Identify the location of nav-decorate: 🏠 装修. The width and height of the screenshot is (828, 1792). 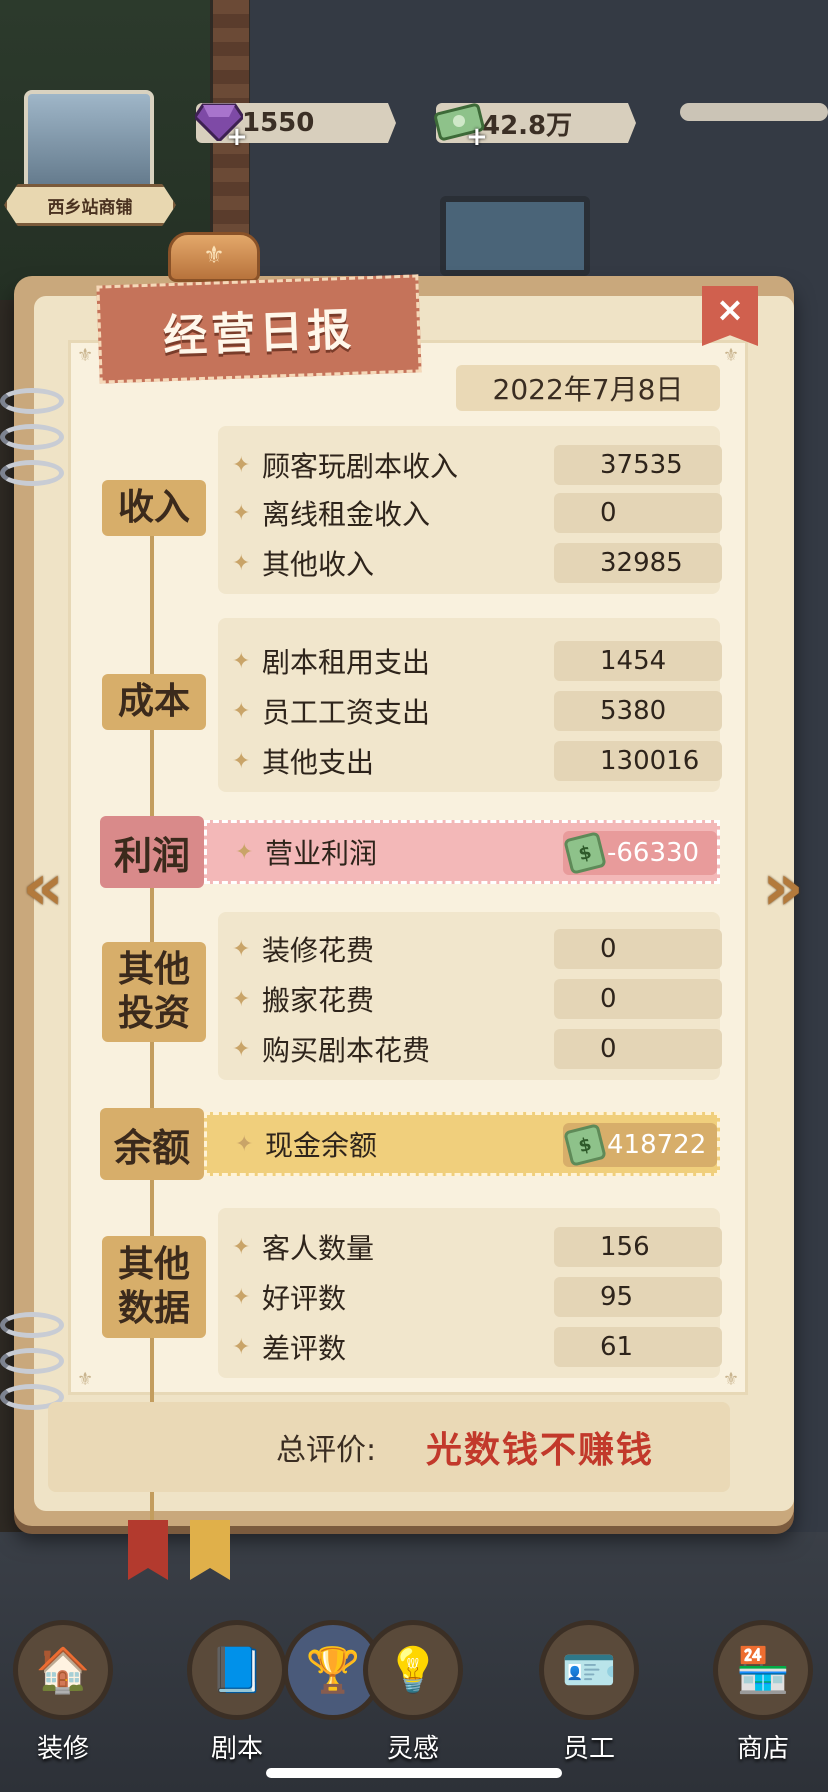
(63, 1695).